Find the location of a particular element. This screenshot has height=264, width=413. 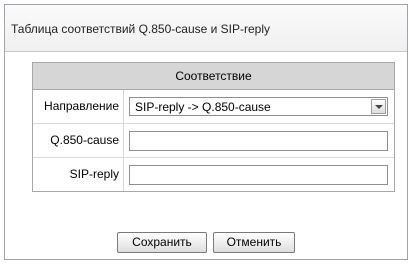

sip-reply-label: SIP-reply is located at coordinates (78, 174).